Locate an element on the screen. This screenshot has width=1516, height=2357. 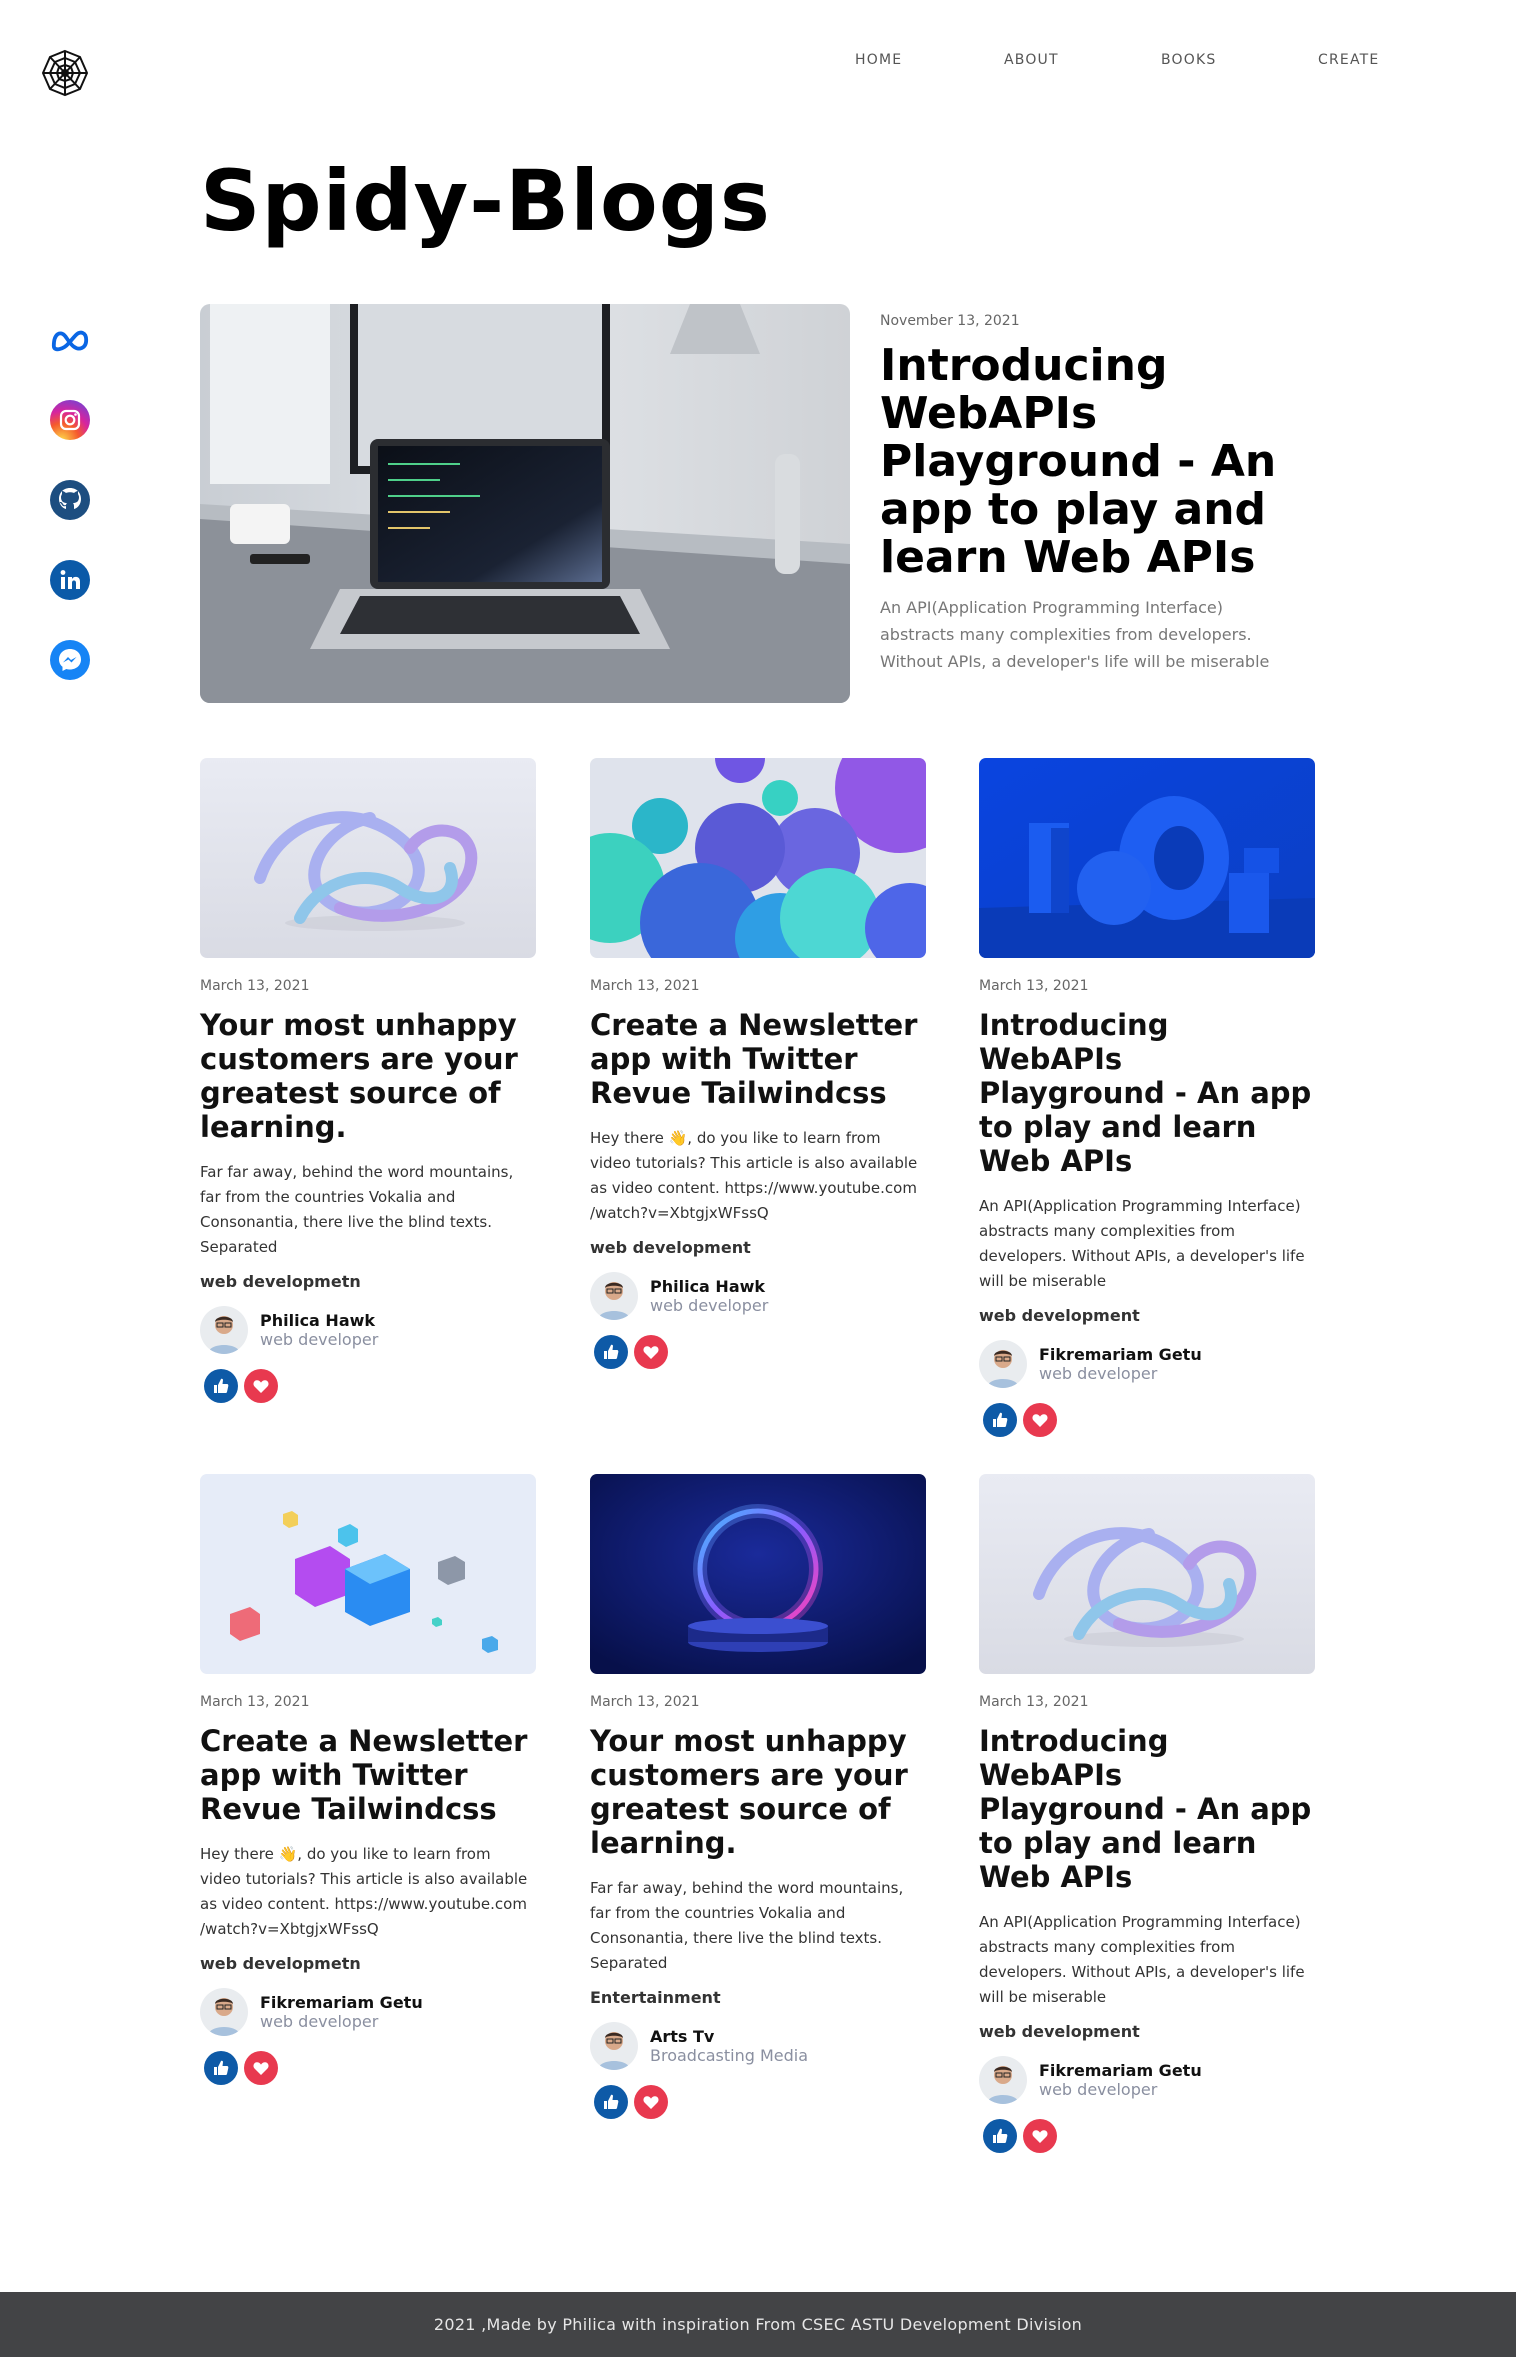
linkedin-icon is located at coordinates (70, 580).